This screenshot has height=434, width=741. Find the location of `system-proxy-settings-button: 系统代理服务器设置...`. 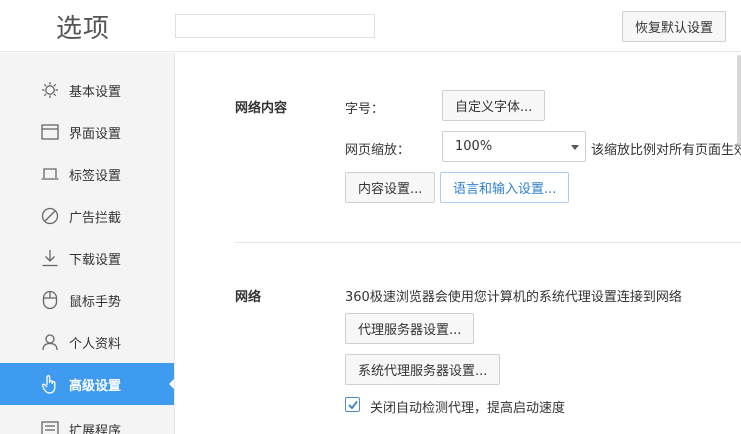

system-proxy-settings-button: 系统代理服务器设置... is located at coordinates (423, 369).